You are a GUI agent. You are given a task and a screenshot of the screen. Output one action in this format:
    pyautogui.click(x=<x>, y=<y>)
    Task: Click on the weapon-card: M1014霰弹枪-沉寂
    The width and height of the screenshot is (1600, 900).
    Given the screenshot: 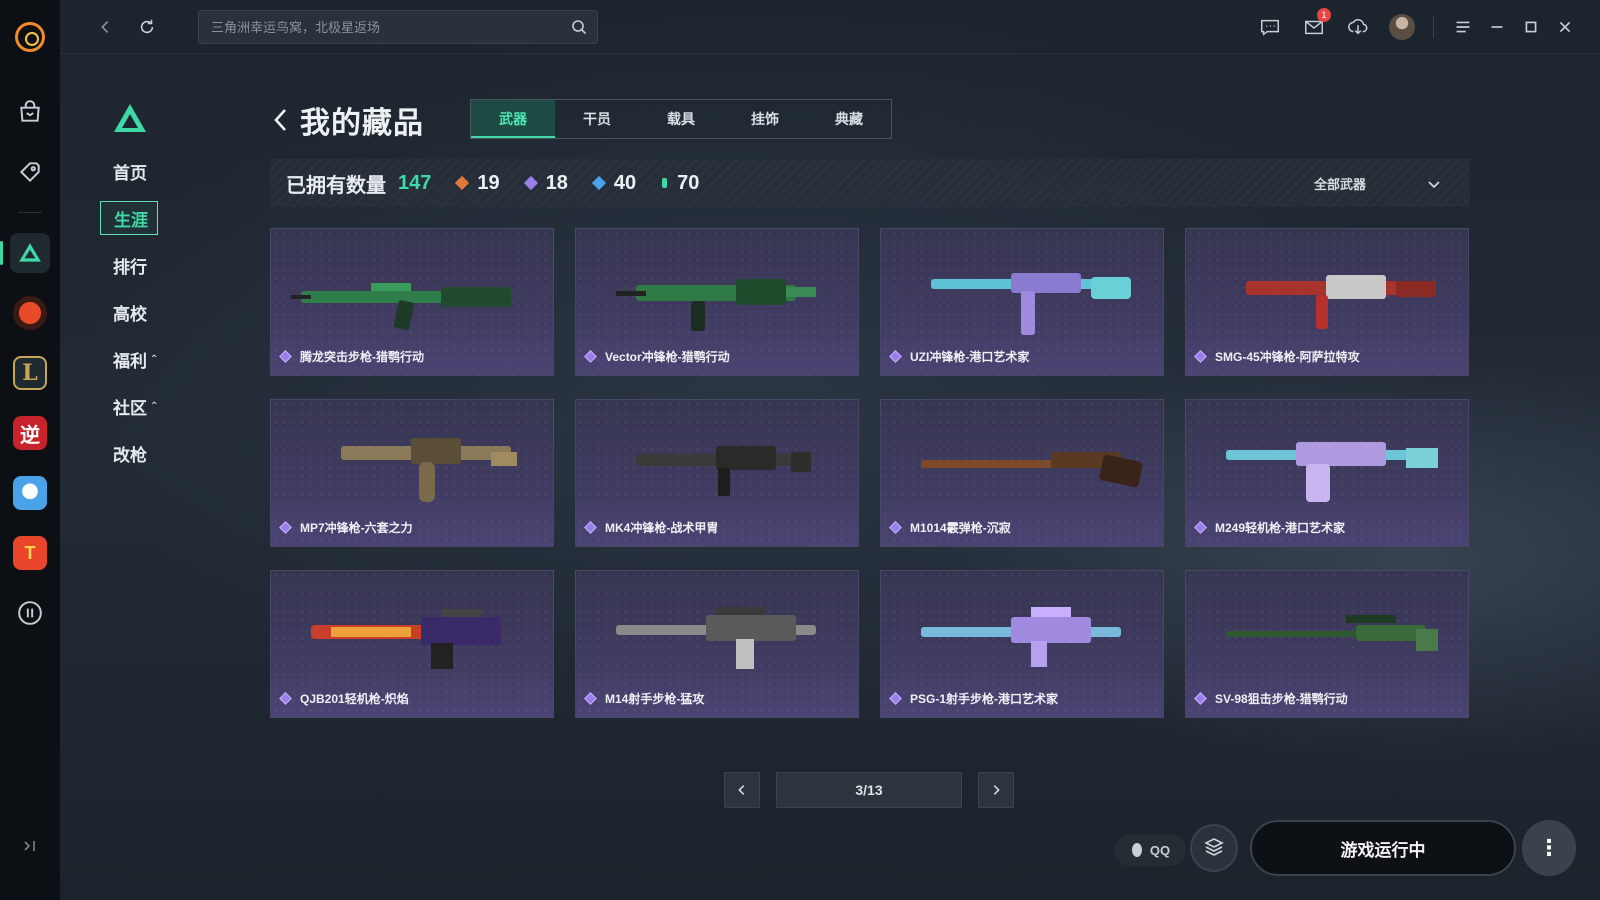 What is the action you would take?
    pyautogui.click(x=1022, y=473)
    